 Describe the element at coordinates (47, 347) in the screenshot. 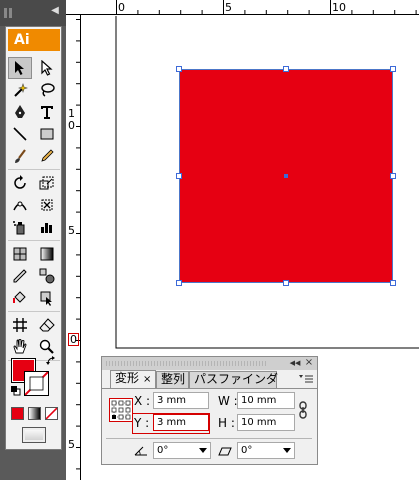

I see `zoom-tool-icon` at that location.